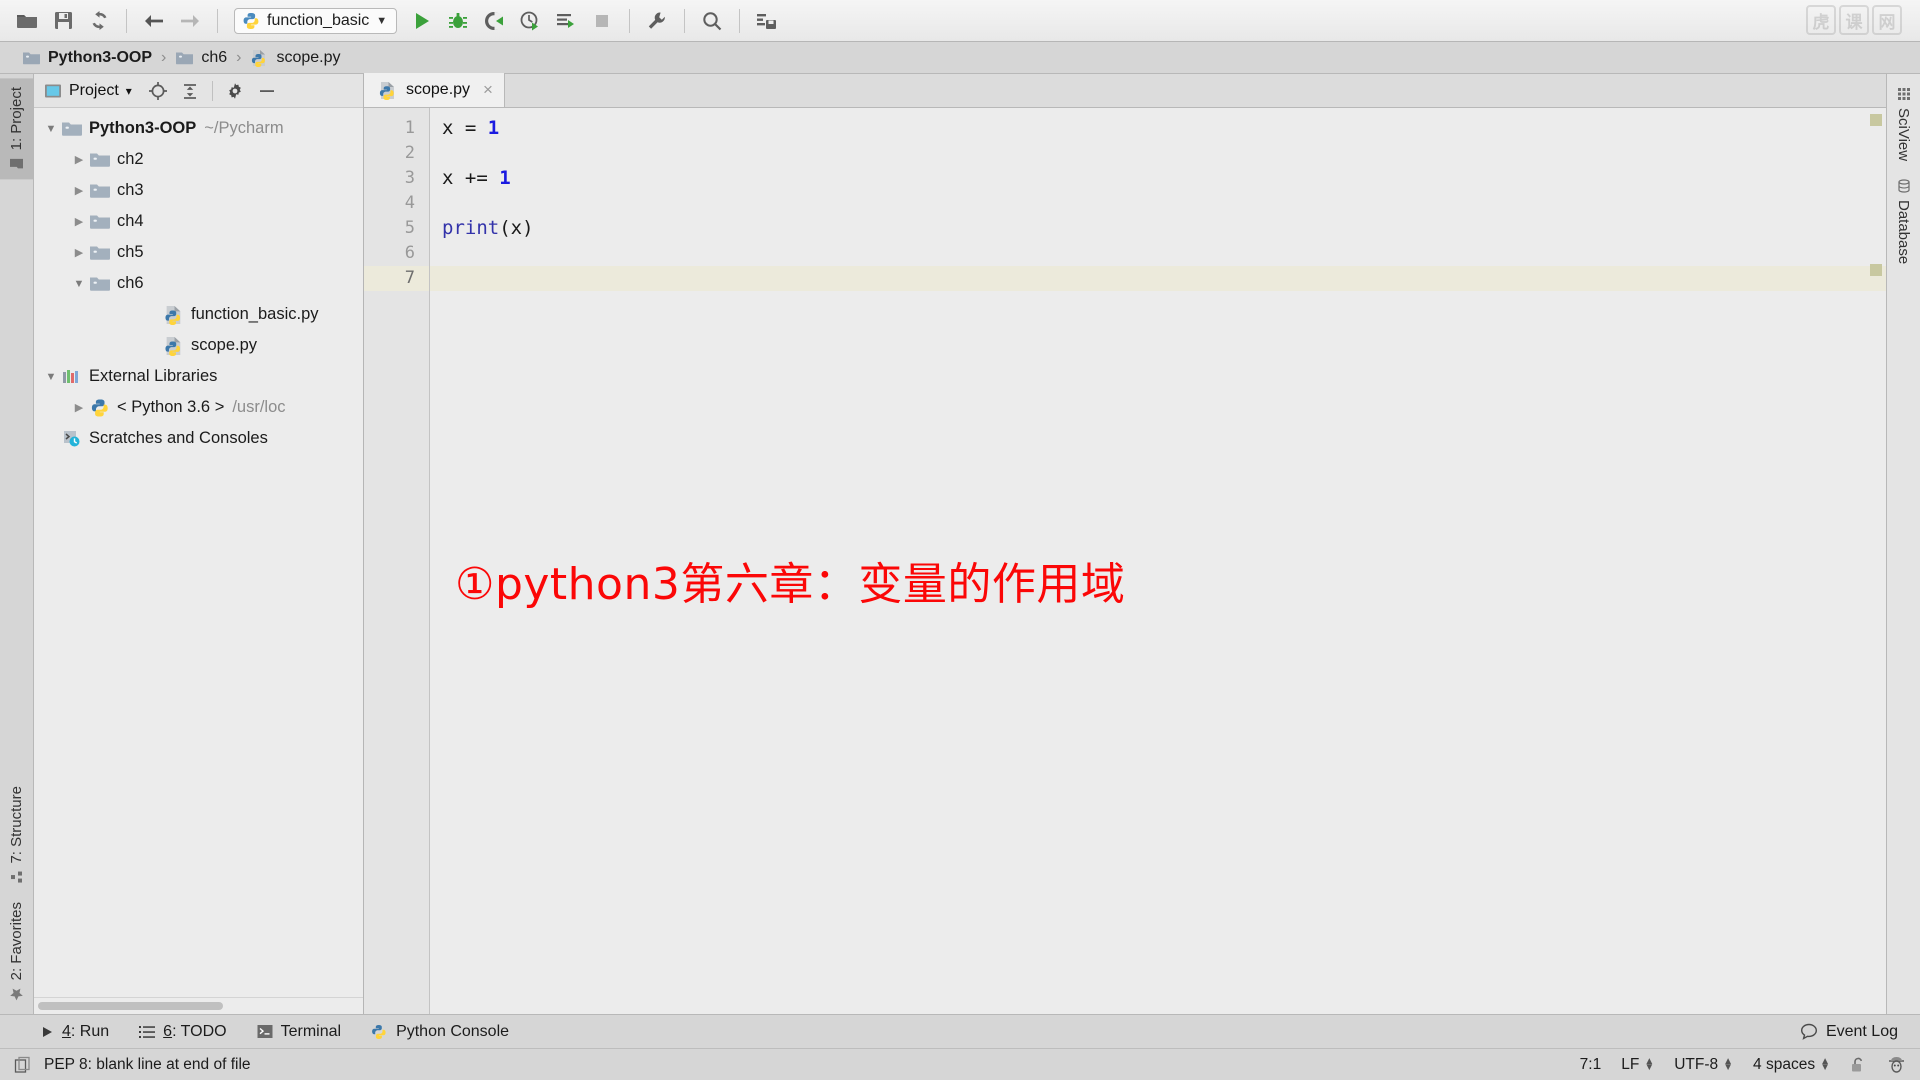  Describe the element at coordinates (16, 940) in the screenshot. I see `left-strip-label: 2: Favorites` at that location.